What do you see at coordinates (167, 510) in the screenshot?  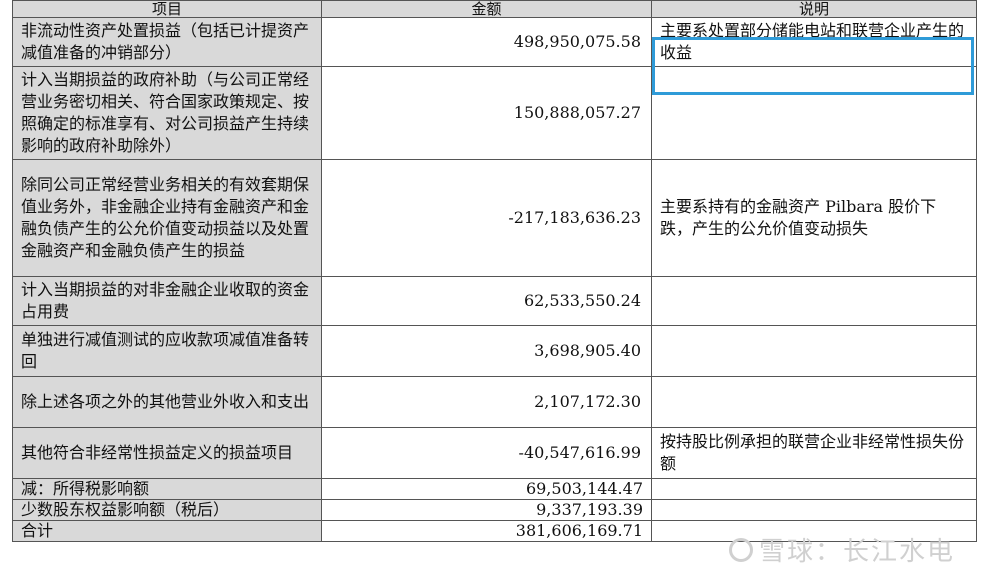 I see `row-item: 少数股东权益影响额（税后）` at bounding box center [167, 510].